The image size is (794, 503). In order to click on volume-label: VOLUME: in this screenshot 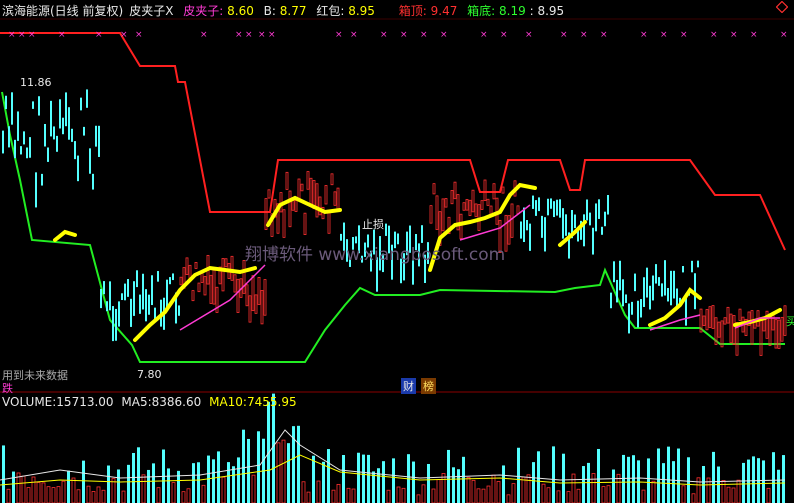, I will do `click(29, 402)`.